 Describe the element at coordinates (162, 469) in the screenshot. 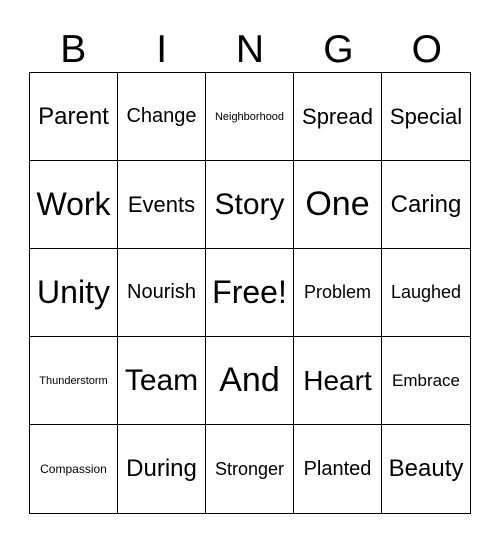

I see `bingo-cell: During` at that location.